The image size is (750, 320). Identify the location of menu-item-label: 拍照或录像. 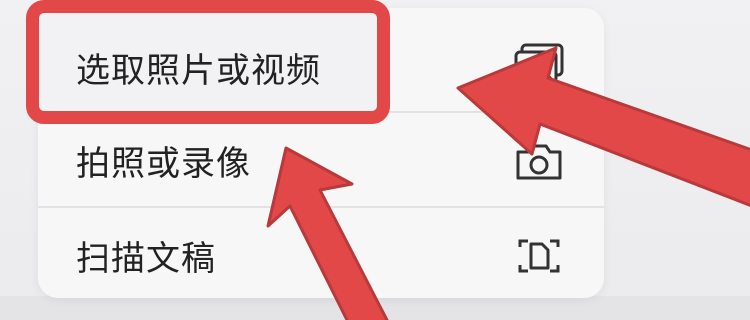
(163, 164).